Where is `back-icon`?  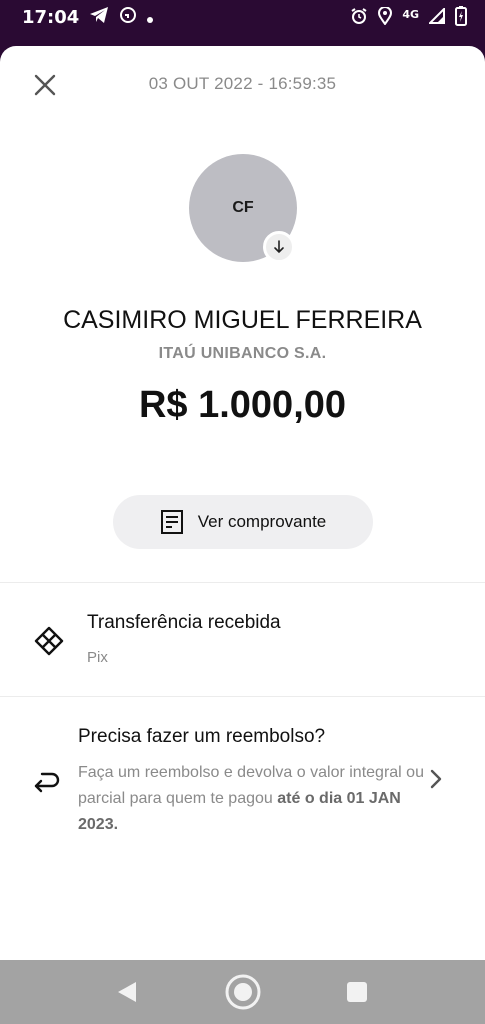
back-icon is located at coordinates (127, 992).